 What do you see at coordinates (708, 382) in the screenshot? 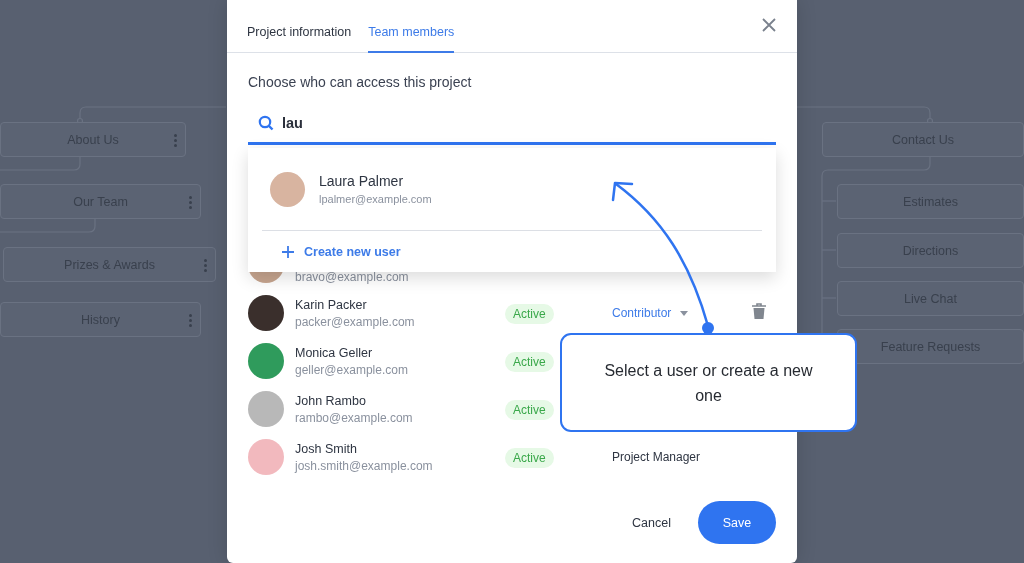
I see `callout-tooltip: Select a user or create a new one` at bounding box center [708, 382].